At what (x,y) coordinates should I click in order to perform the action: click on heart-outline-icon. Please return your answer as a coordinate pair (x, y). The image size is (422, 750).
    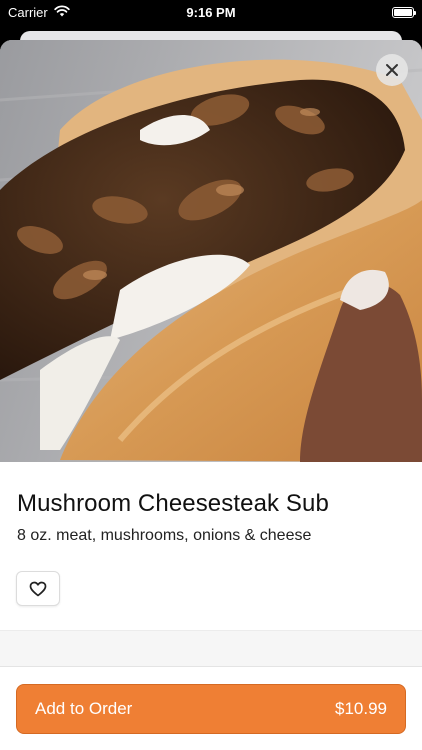
    Looking at the image, I should click on (38, 588).